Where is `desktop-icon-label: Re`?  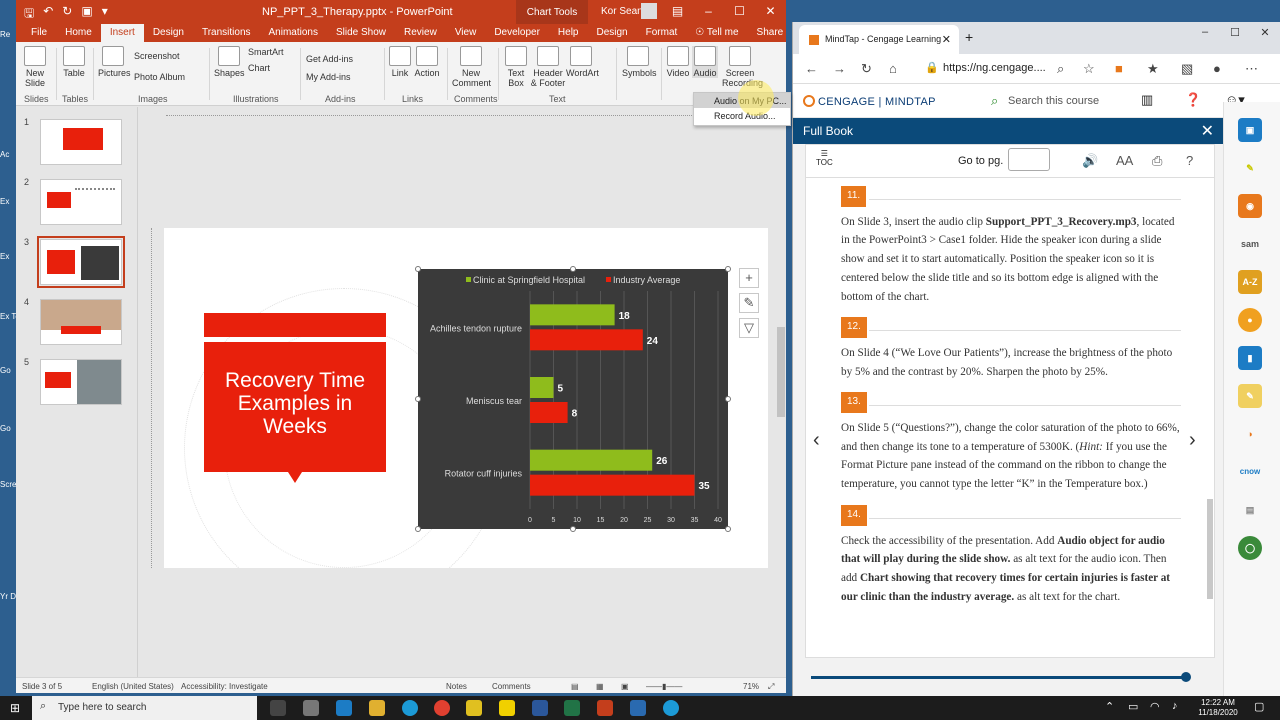 desktop-icon-label: Re is located at coordinates (8, 35).